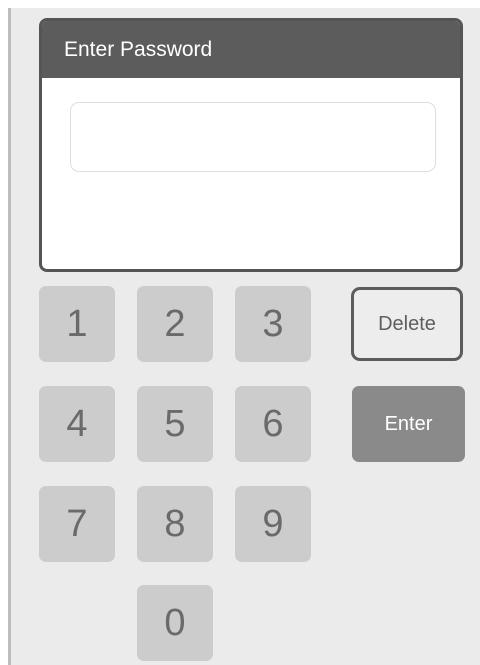 This screenshot has width=480, height=665. Describe the element at coordinates (251, 49) in the screenshot. I see `dialog-title: Enter Password` at that location.